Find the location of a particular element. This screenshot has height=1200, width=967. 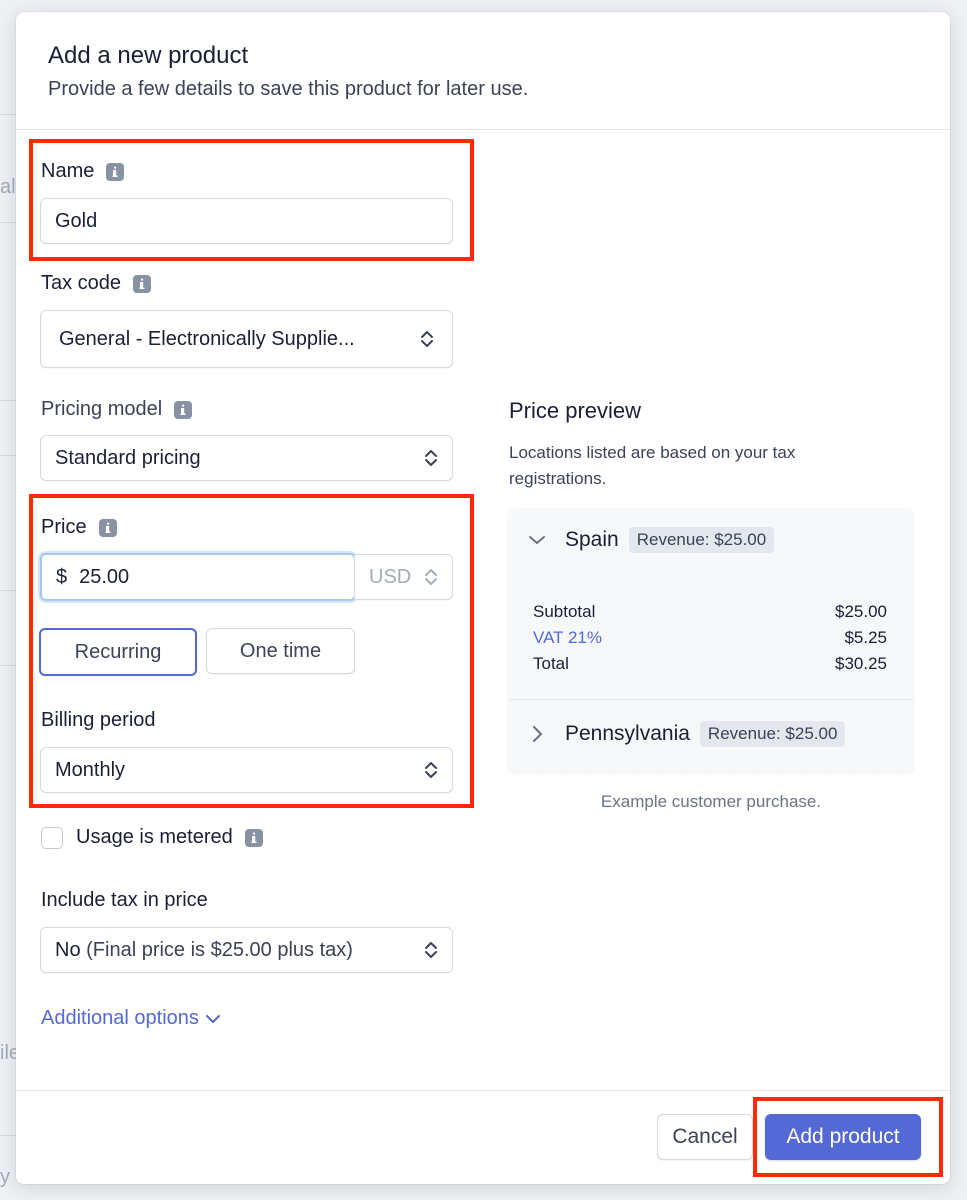

vat-link: VAT 21% is located at coordinates (567, 638).